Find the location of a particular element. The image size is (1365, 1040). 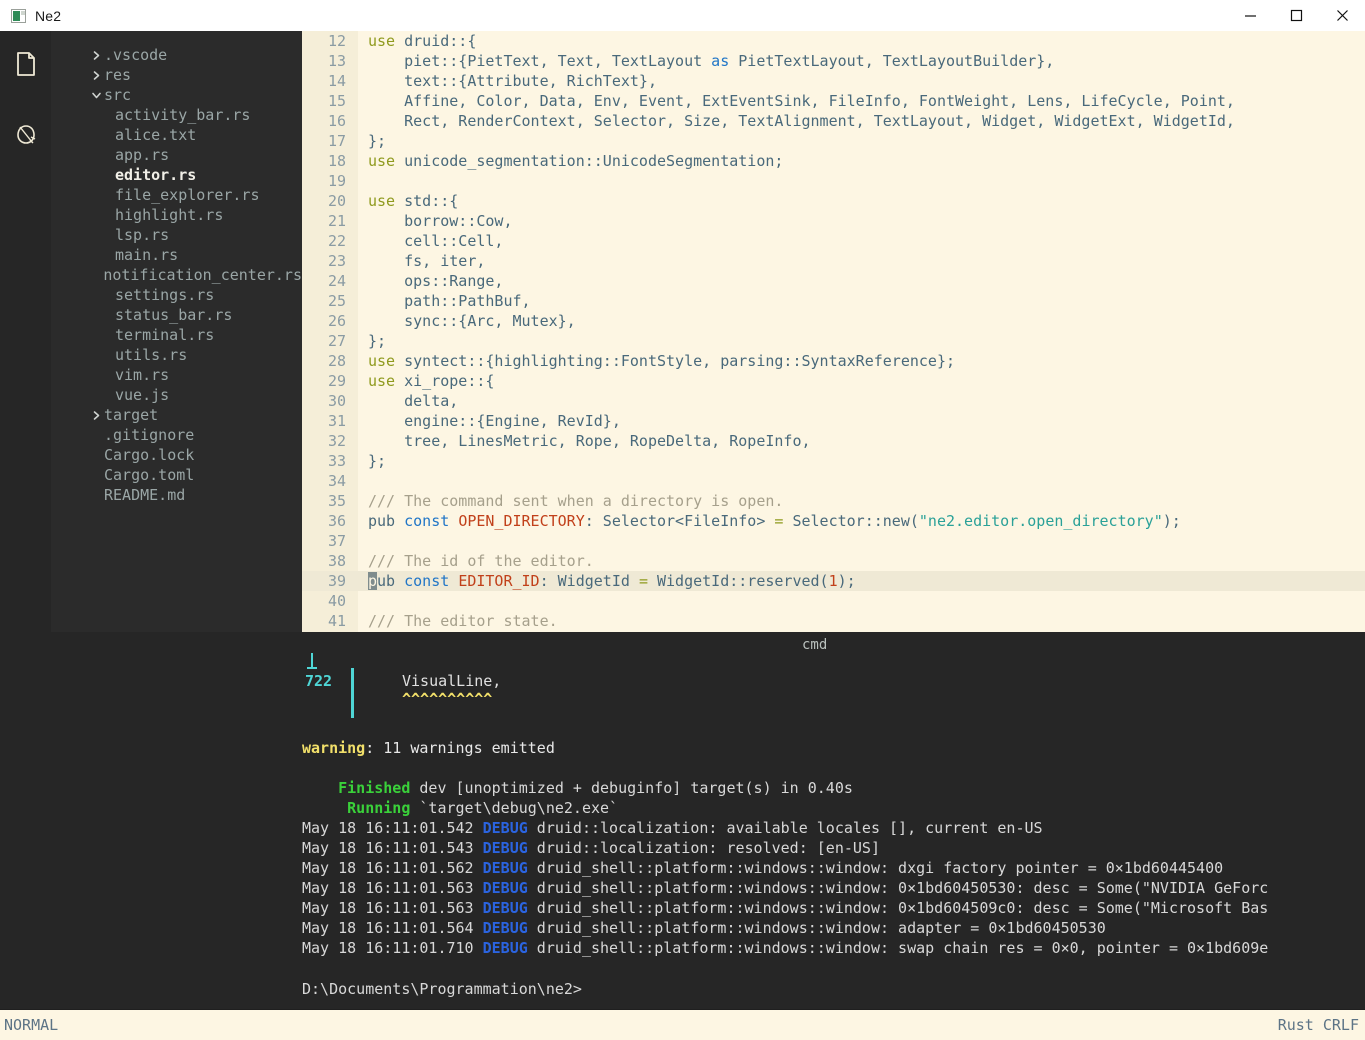

code-text: borrow::Cow, is located at coordinates (440, 221).